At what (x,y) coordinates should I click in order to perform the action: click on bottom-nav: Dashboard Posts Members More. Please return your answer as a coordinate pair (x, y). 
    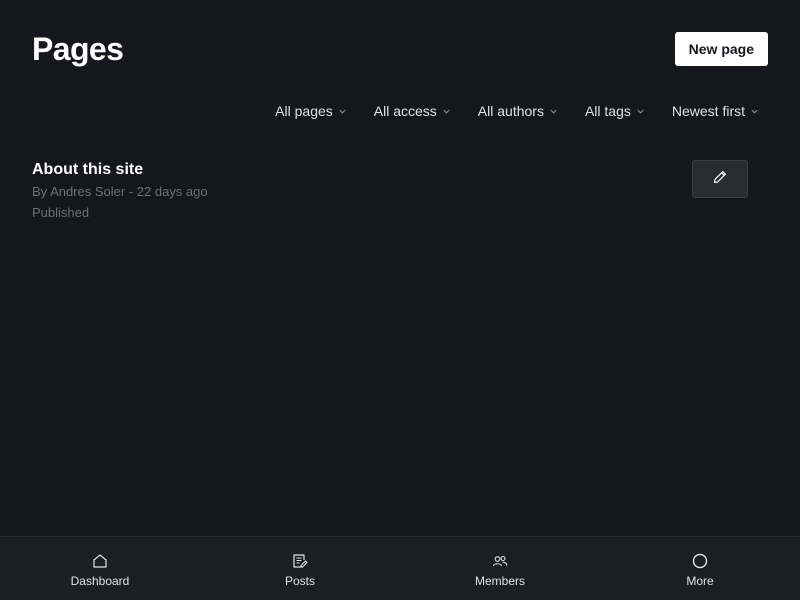
    Looking at the image, I should click on (400, 568).